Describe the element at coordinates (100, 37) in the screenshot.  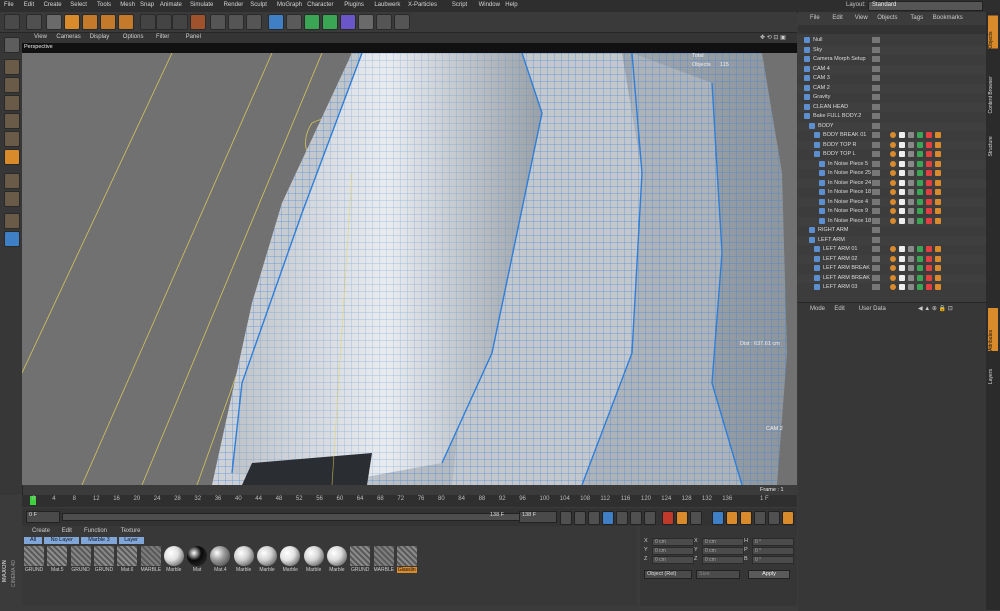
I see `viewport-menu-display: Display` at that location.